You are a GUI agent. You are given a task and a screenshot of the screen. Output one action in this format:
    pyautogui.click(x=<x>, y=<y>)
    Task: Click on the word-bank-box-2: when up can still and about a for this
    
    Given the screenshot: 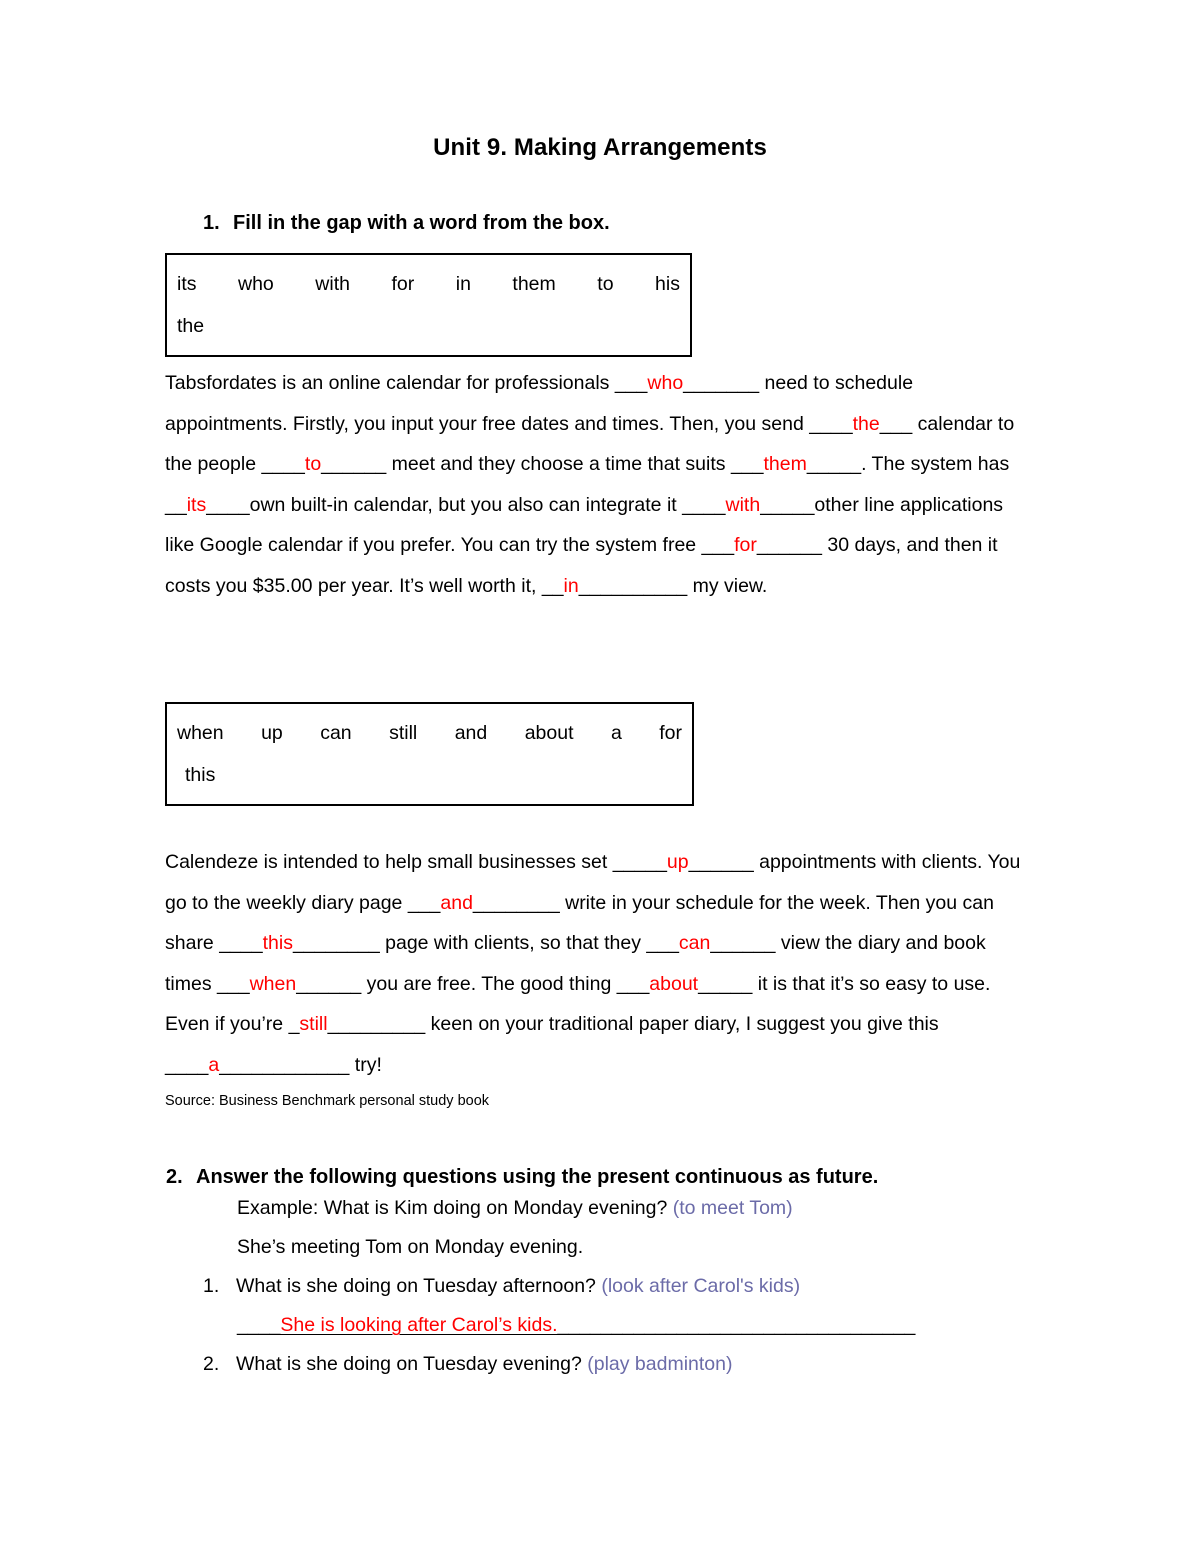 What is the action you would take?
    pyautogui.click(x=429, y=754)
    